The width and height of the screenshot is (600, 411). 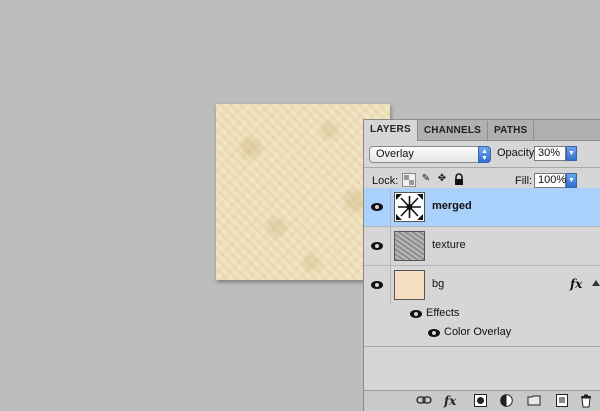 I want to click on fill-label: Fill:, so click(x=524, y=181).